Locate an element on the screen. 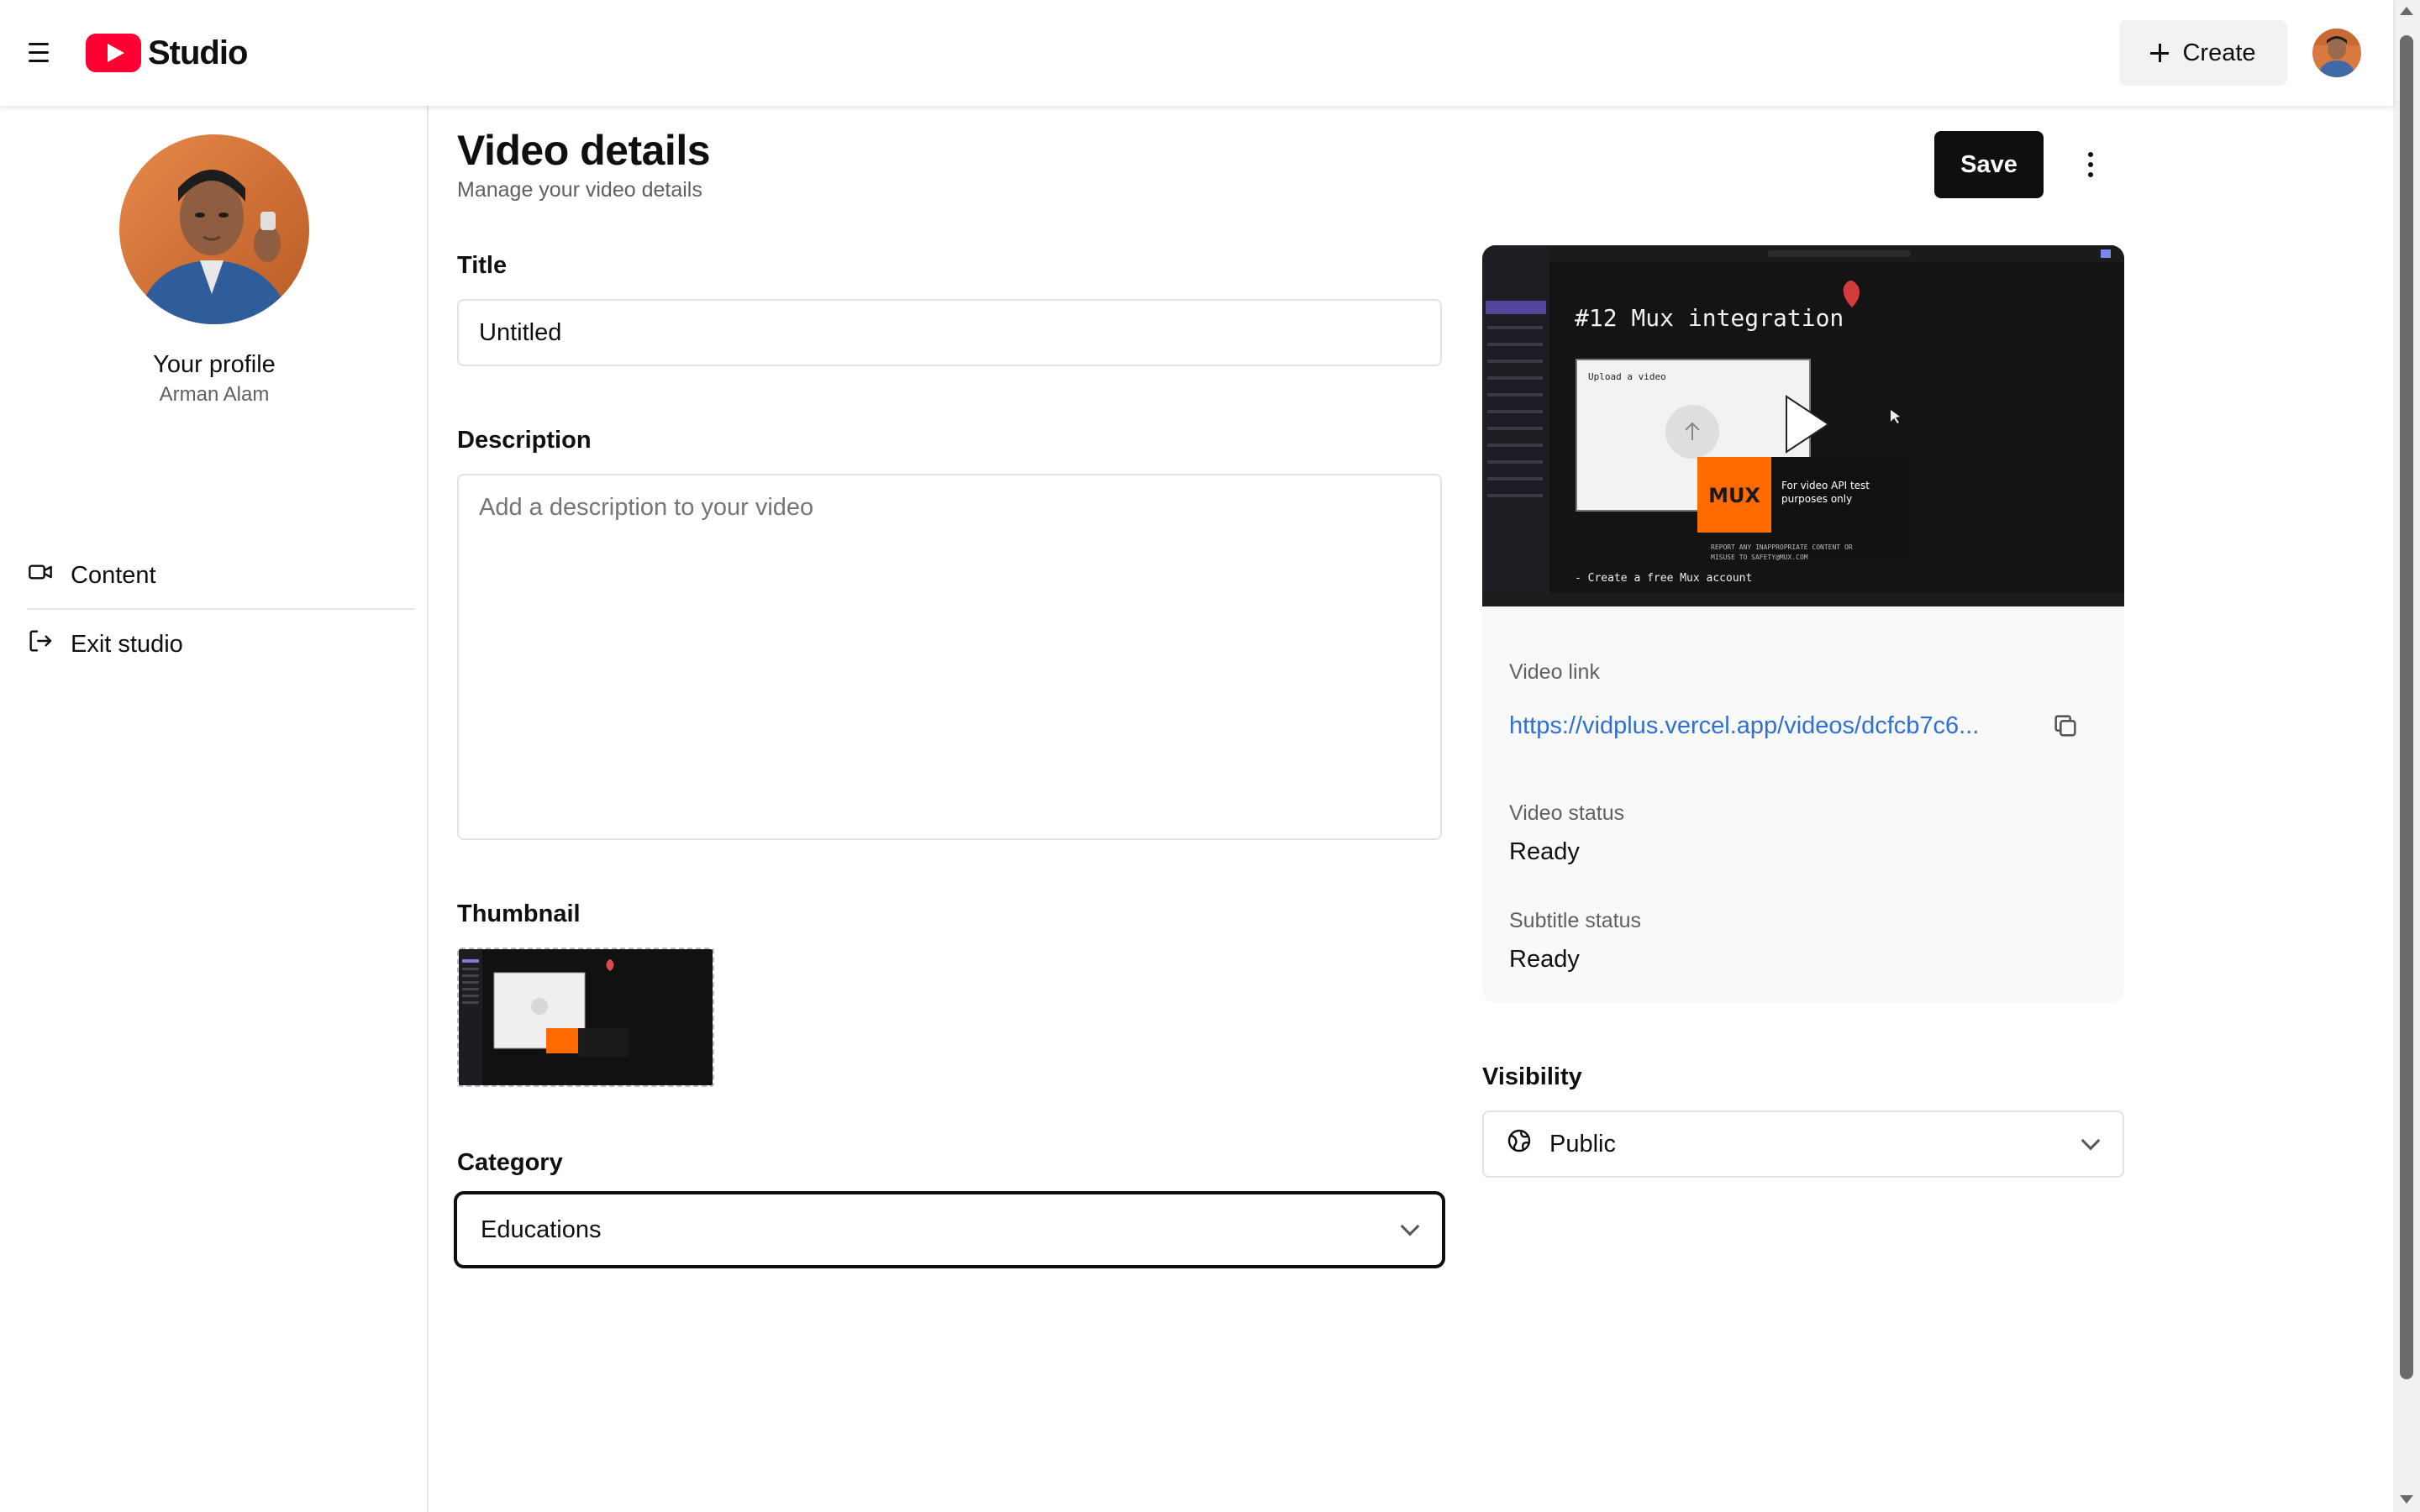 This screenshot has width=2420, height=1512. save-button: Save is located at coordinates (1989, 164).